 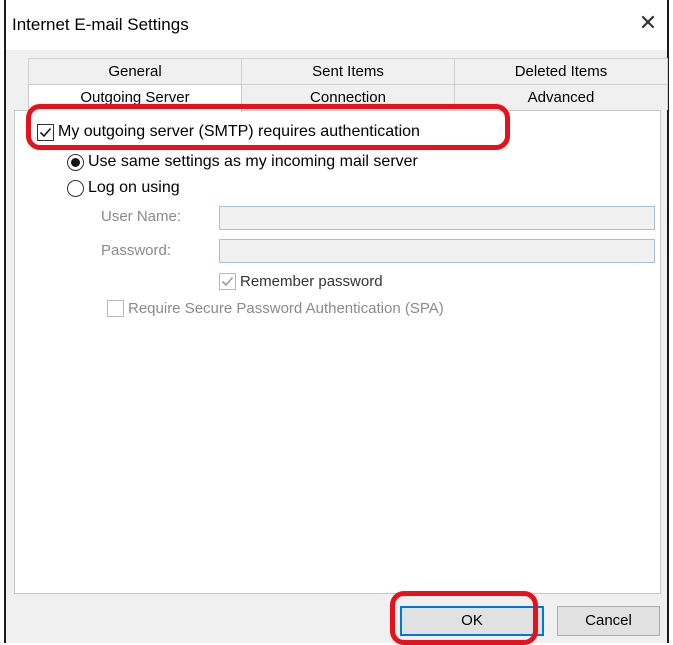 I want to click on use-same-settings-radio, so click(x=75, y=162).